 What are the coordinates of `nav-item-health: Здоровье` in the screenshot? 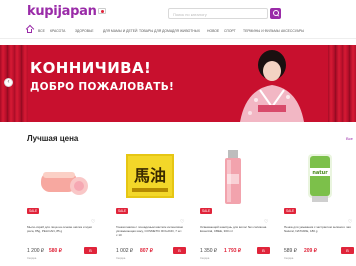 It's located at (84, 31).